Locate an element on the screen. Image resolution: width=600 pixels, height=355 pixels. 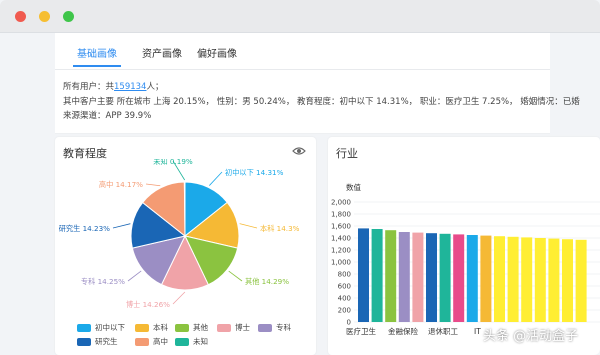
y-tick-label: 1,600 is located at coordinates (341, 227).